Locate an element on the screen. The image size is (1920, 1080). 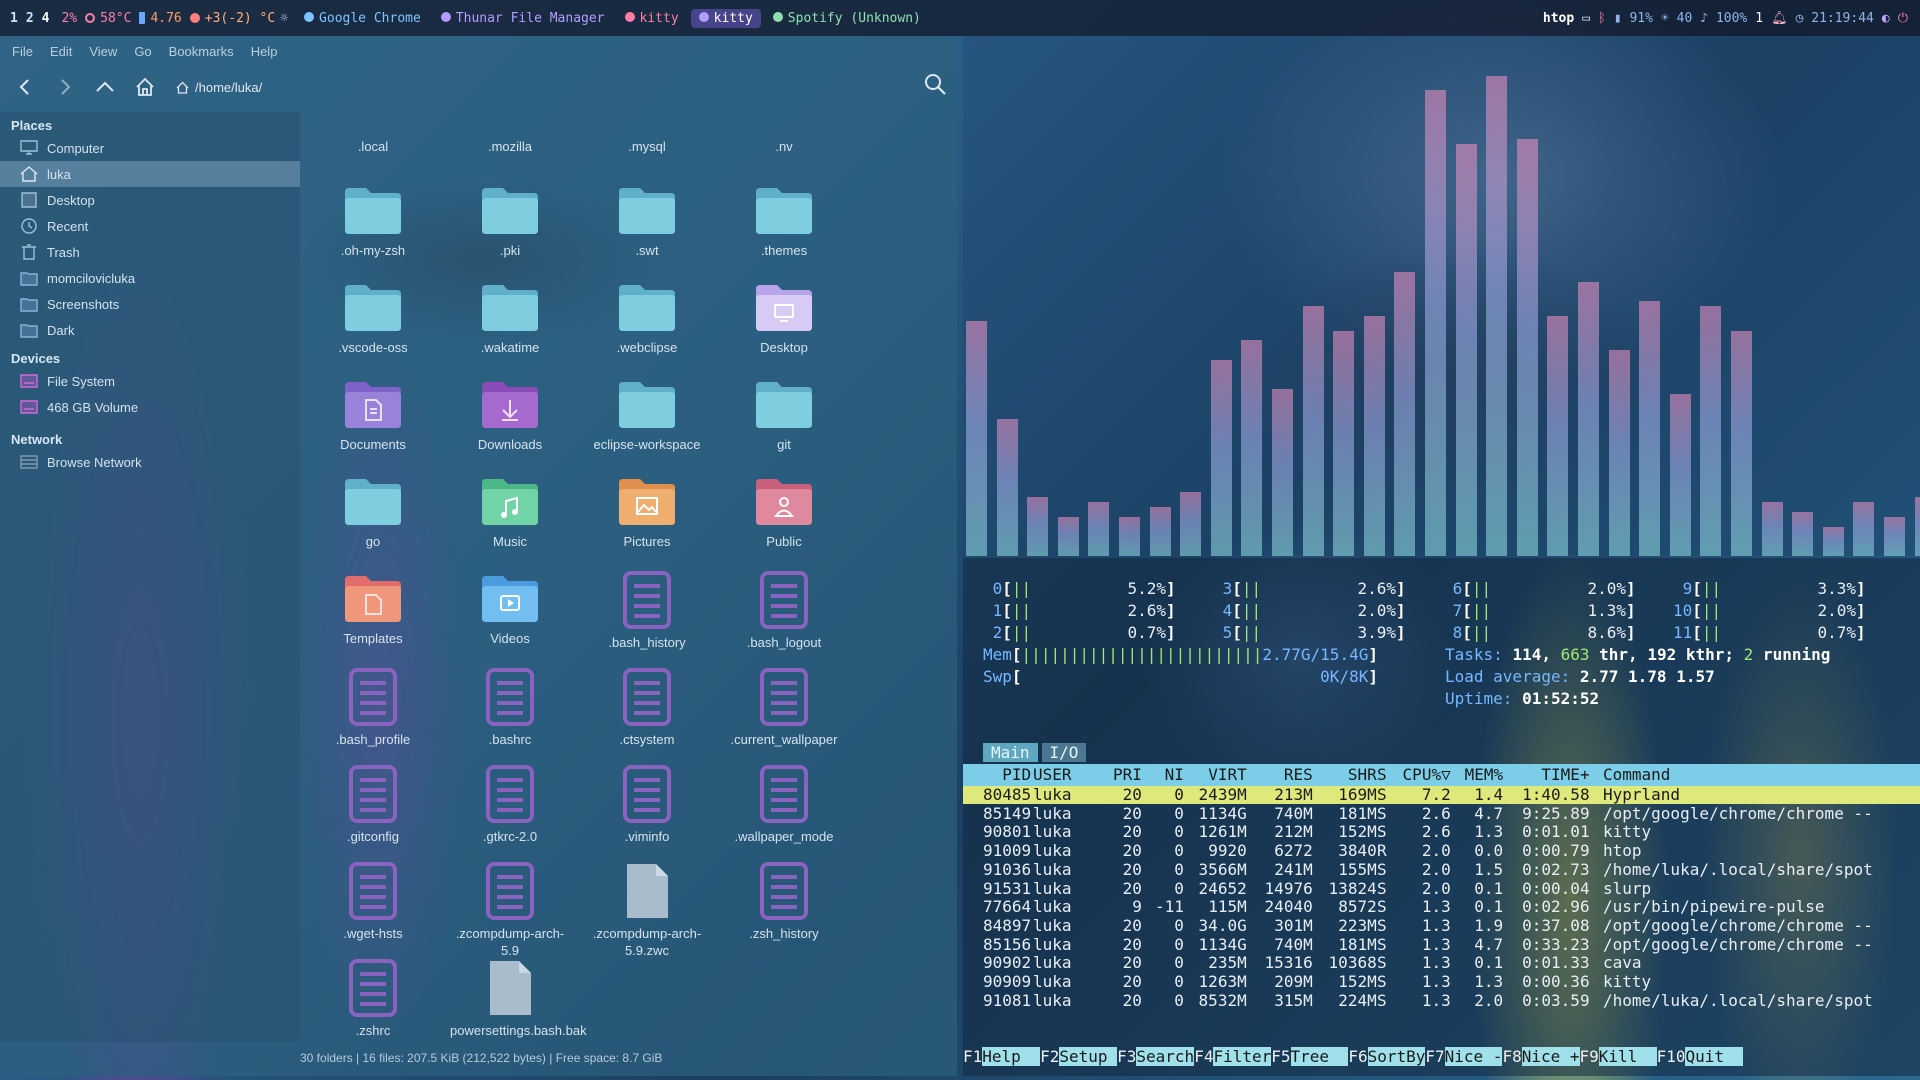
fkey-f5: F5 is located at coordinates (1280, 1056).